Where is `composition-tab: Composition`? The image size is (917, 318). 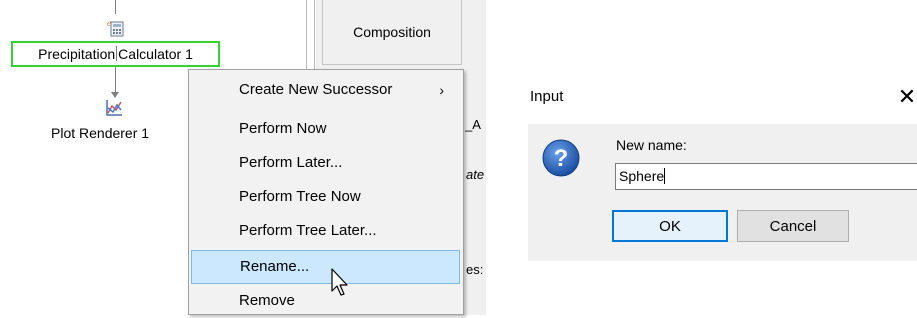 composition-tab: Composition is located at coordinates (392, 32).